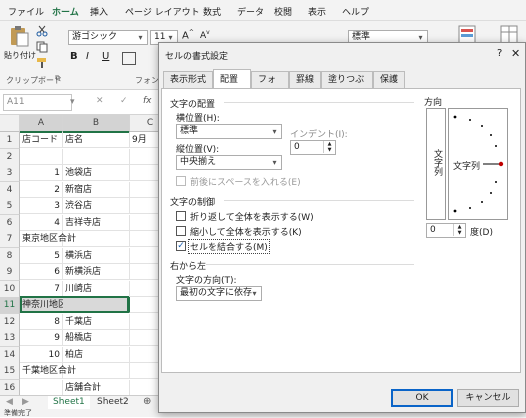  What do you see at coordinates (10, 206) in the screenshot?
I see `row-header: 5` at bounding box center [10, 206].